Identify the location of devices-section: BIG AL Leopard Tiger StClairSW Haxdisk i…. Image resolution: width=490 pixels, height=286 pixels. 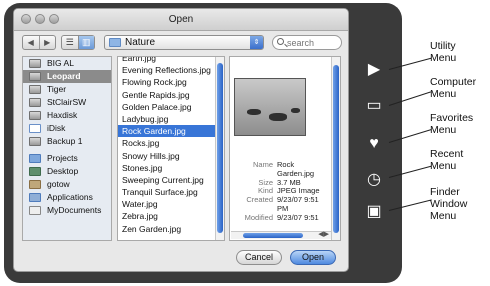
(67, 102).